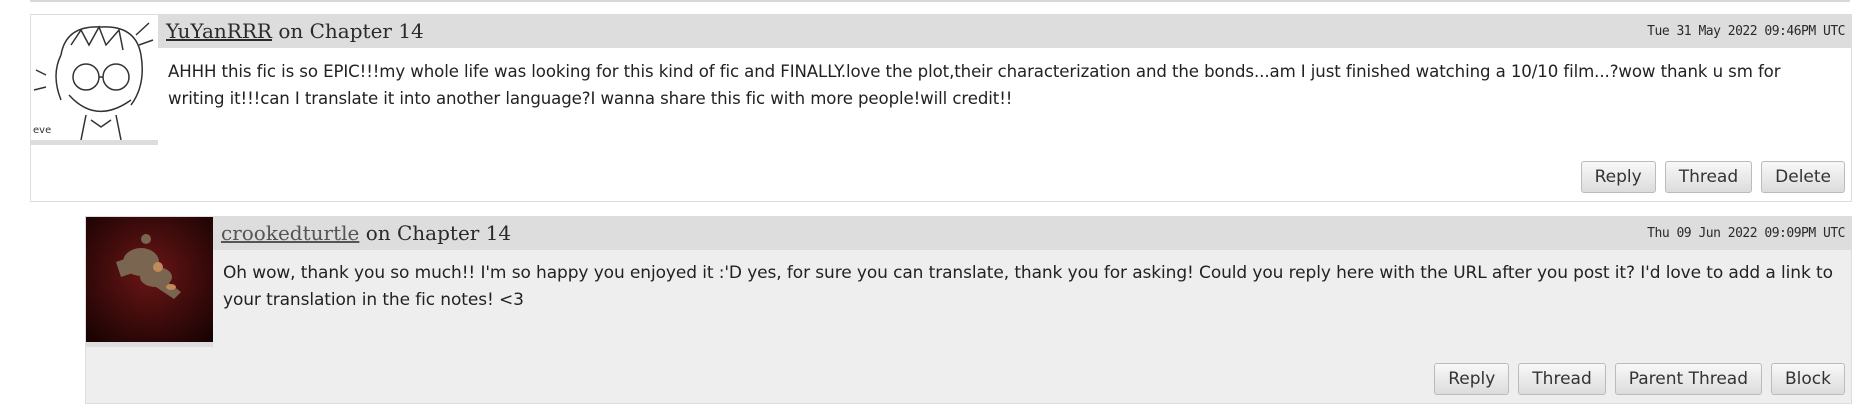 This screenshot has height=409, width=1870. What do you see at coordinates (1746, 31) in the screenshot?
I see `comment-date: Tue 31 May 2022 09:46PM UTC` at bounding box center [1746, 31].